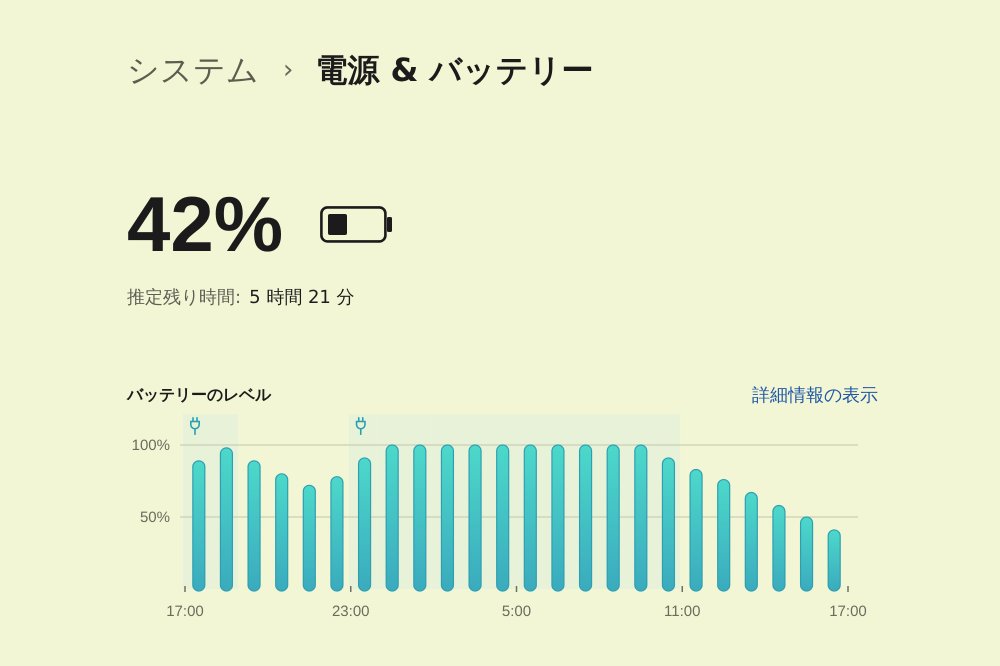  I want to click on time-remaining-value: 5 時間 21 分, so click(302, 298).